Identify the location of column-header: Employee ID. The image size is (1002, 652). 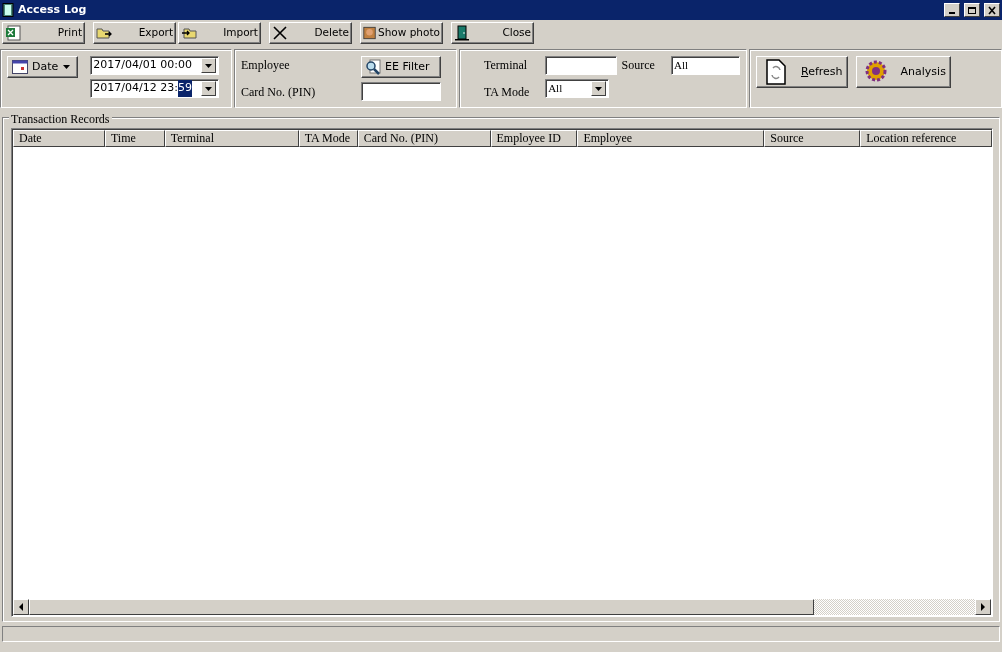
(534, 138).